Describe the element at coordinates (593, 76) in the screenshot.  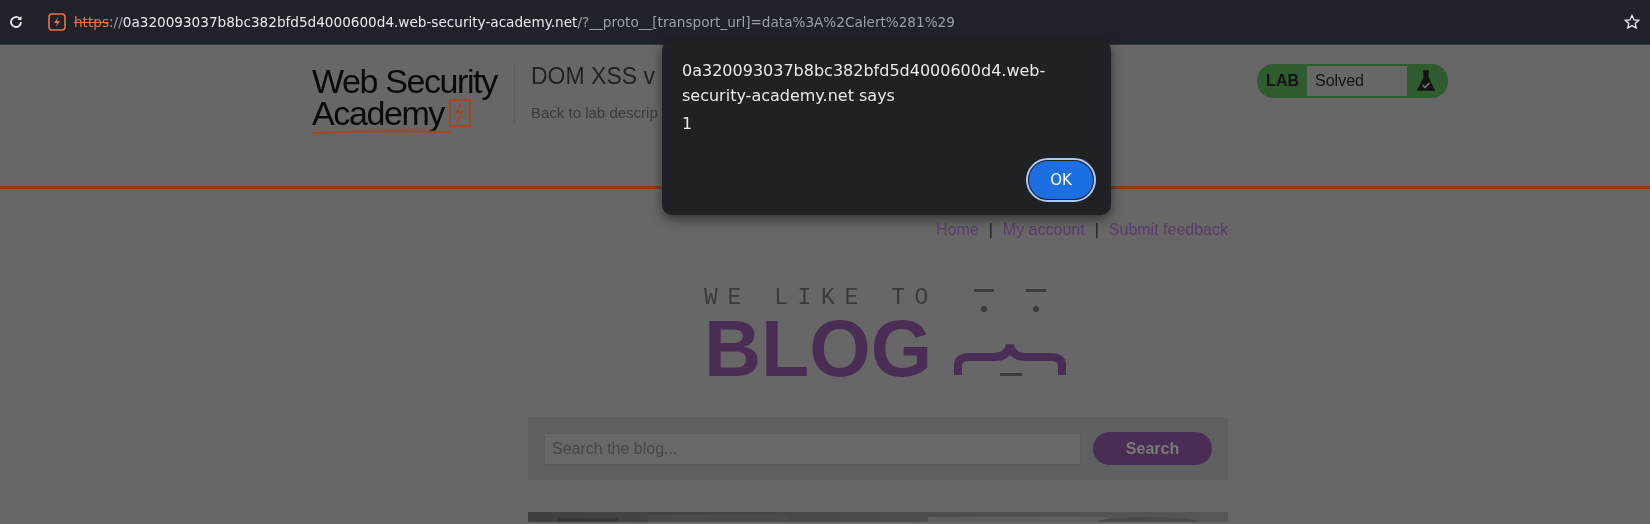
I see `lab-title: DOM XSS v` at that location.